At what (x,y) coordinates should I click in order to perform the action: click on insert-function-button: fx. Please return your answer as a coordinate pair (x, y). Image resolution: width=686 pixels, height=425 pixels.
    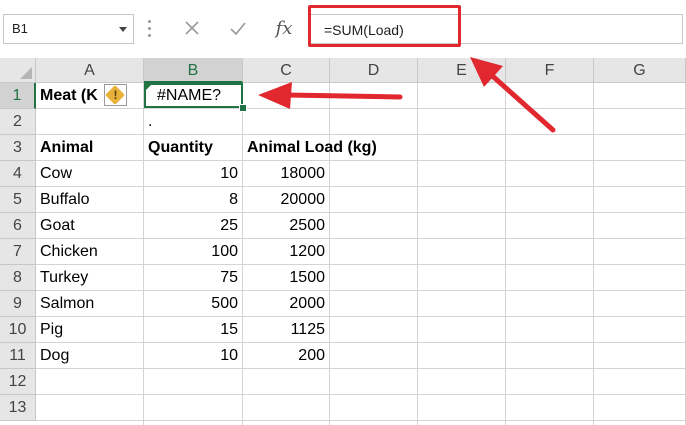
    Looking at the image, I should click on (284, 29).